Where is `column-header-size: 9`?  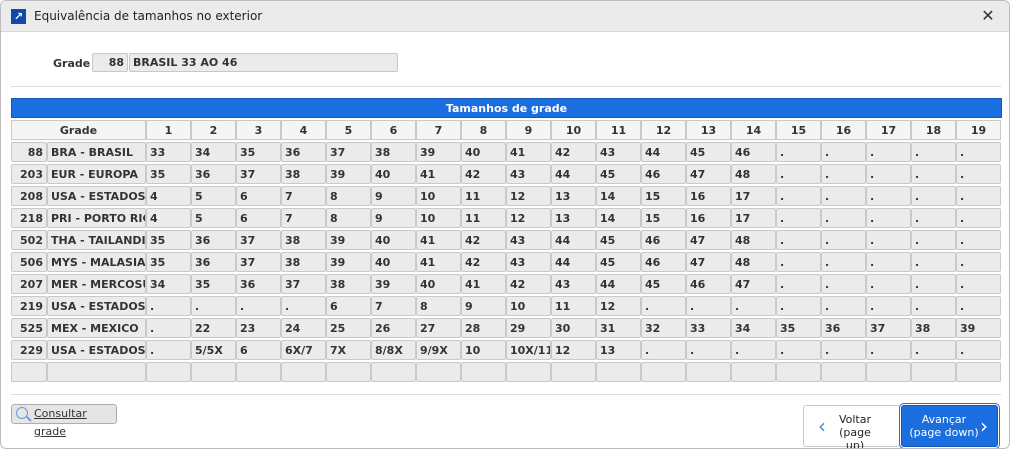 column-header-size: 9 is located at coordinates (528, 130).